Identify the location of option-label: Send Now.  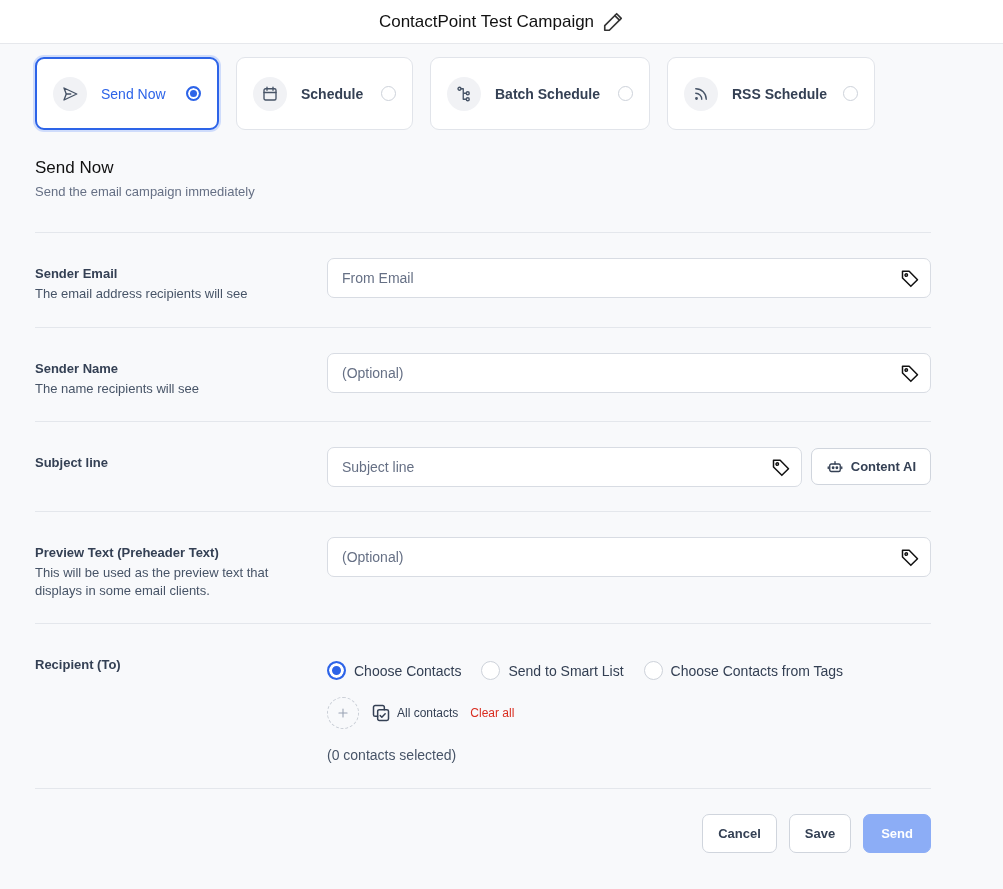
(134, 93).